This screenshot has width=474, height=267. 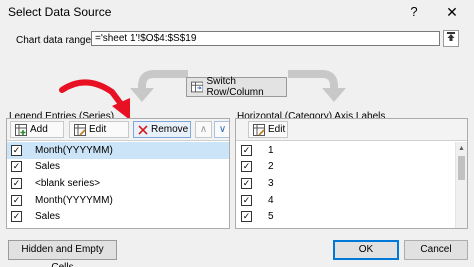 What do you see at coordinates (414, 12) in the screenshot?
I see `help-button: ?` at bounding box center [414, 12].